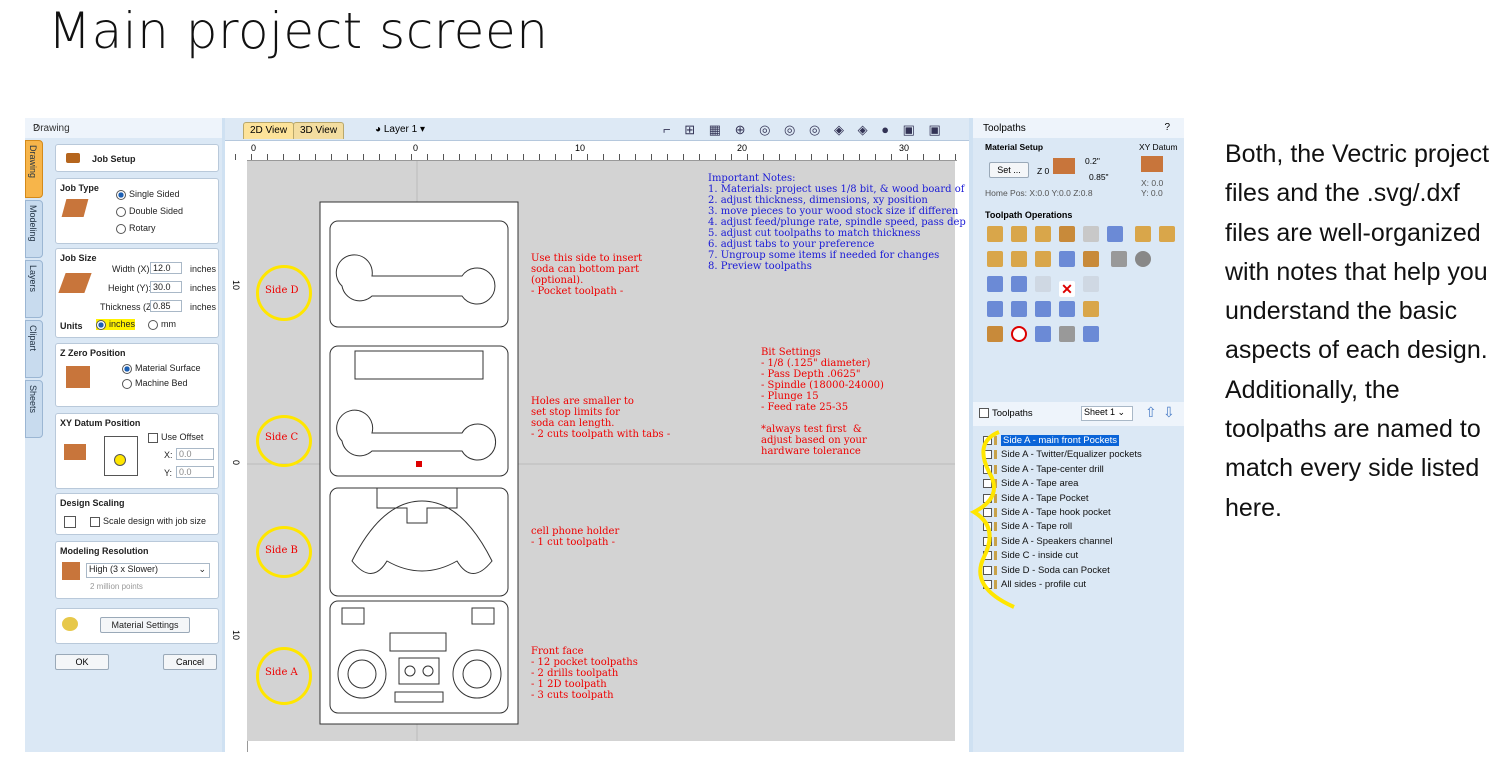 The image size is (1500, 776). Describe the element at coordinates (1006, 413) in the screenshot. I see `toolpaths-select-all-checkbox: Toolpaths` at that location.